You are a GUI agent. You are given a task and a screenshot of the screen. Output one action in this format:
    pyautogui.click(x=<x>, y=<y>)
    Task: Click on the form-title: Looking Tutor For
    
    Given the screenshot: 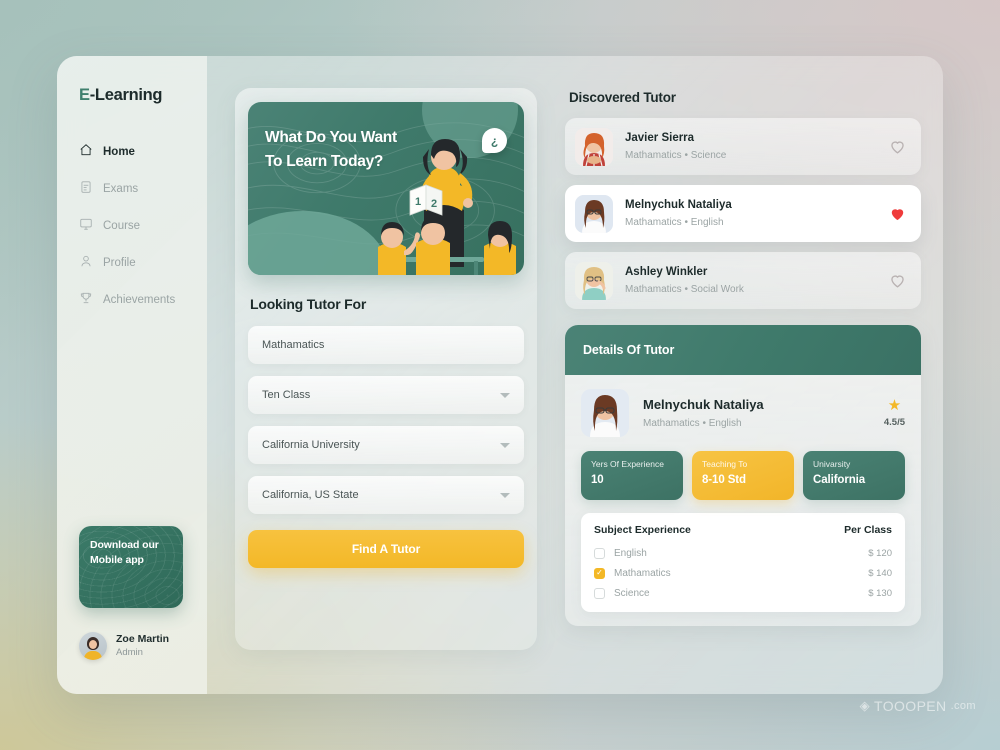 What is the action you would take?
    pyautogui.click(x=308, y=304)
    